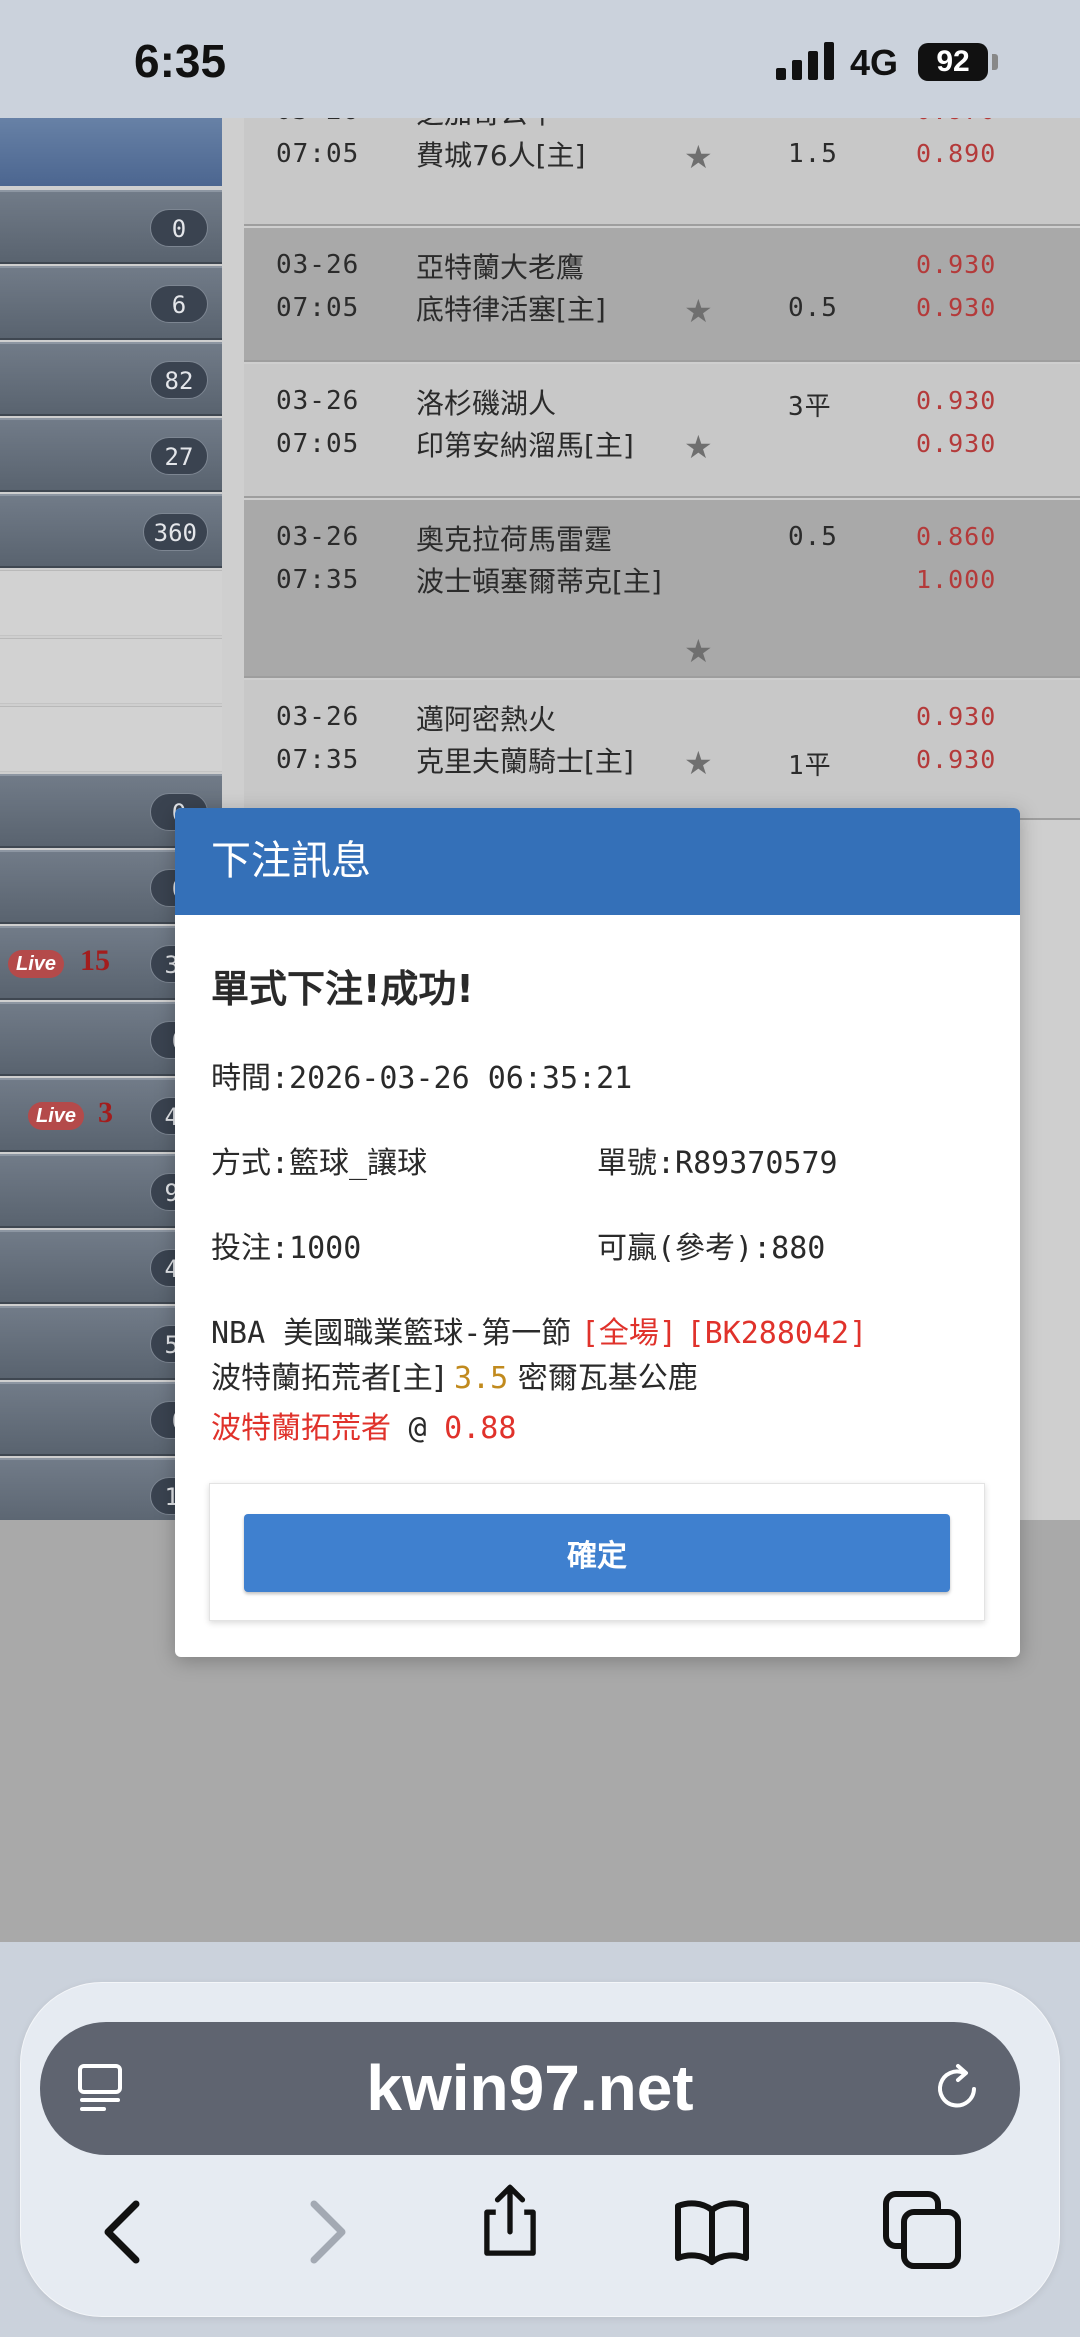 Image resolution: width=1080 pixels, height=2337 pixels. Describe the element at coordinates (105, 1112) in the screenshot. I see `live-count: 3` at that location.